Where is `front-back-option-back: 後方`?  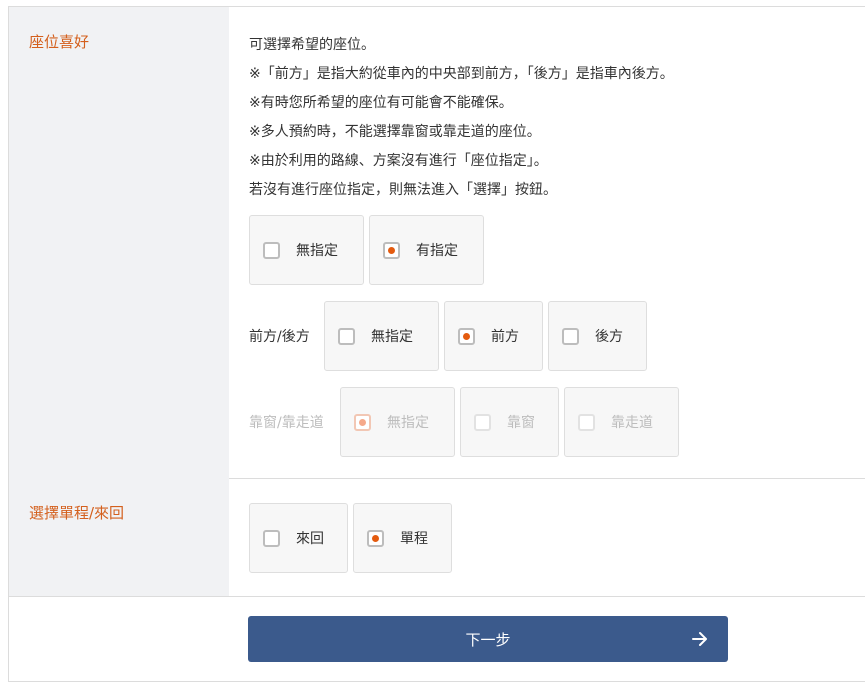 front-back-option-back: 後方 is located at coordinates (597, 336).